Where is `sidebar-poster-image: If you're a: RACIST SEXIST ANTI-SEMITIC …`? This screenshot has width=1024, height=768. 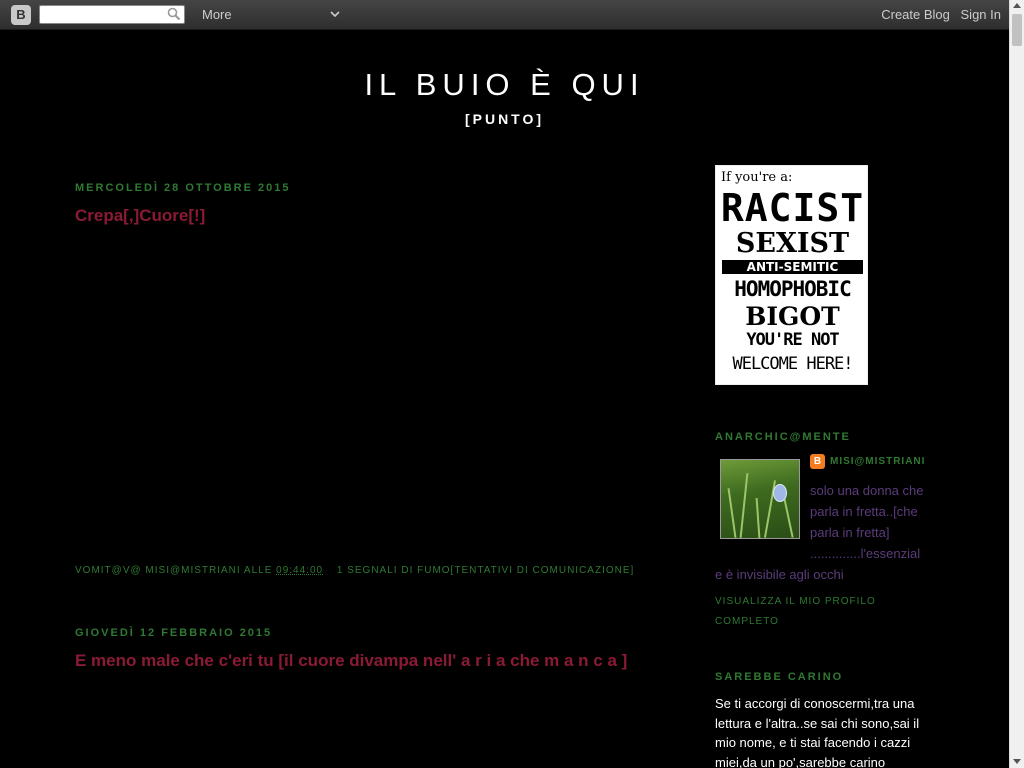
sidebar-poster-image: If you're a: RACIST SEXIST ANTI-SEMITIC … is located at coordinates (791, 275).